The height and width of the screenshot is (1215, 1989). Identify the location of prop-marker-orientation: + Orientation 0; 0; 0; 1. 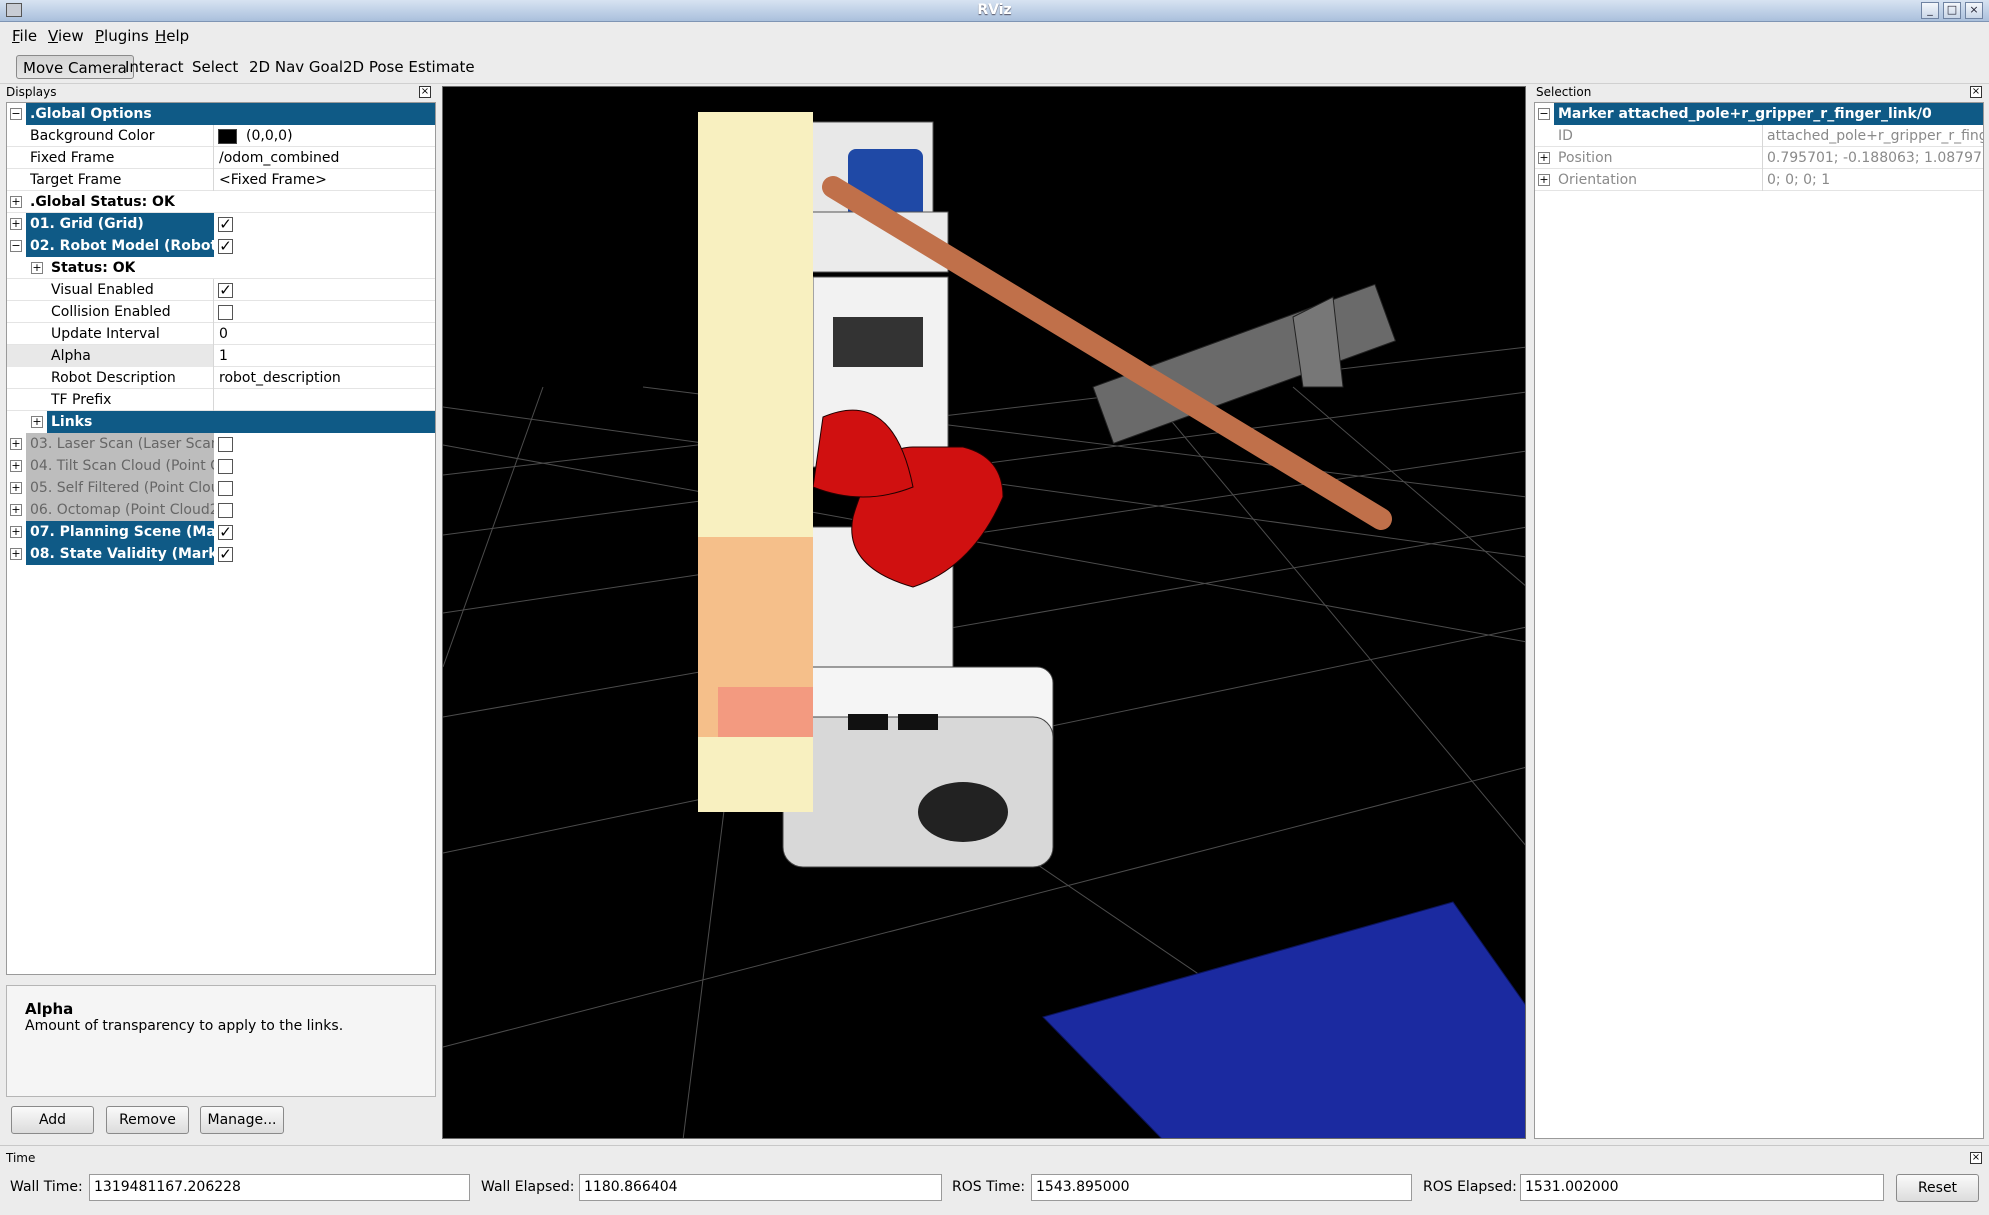
(1759, 180).